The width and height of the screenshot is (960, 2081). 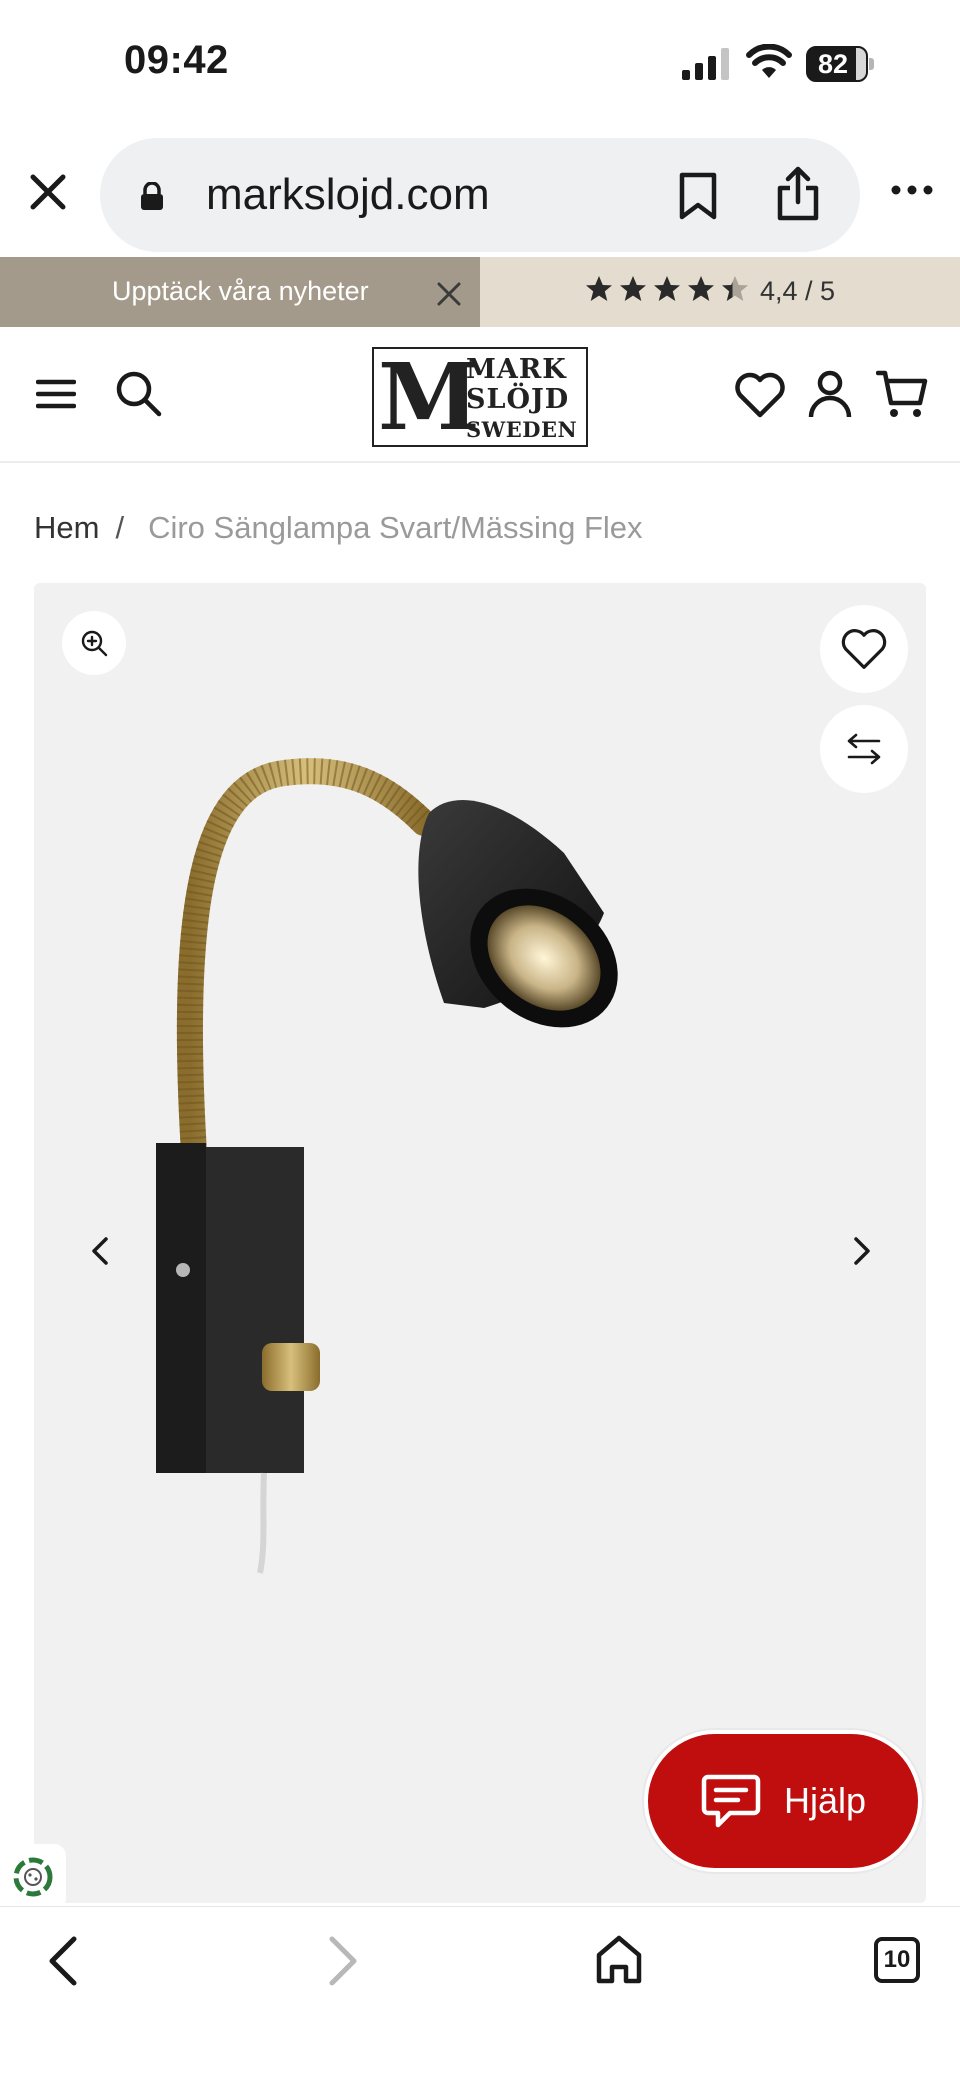 I want to click on add-to-wishlist-button, so click(x=864, y=649).